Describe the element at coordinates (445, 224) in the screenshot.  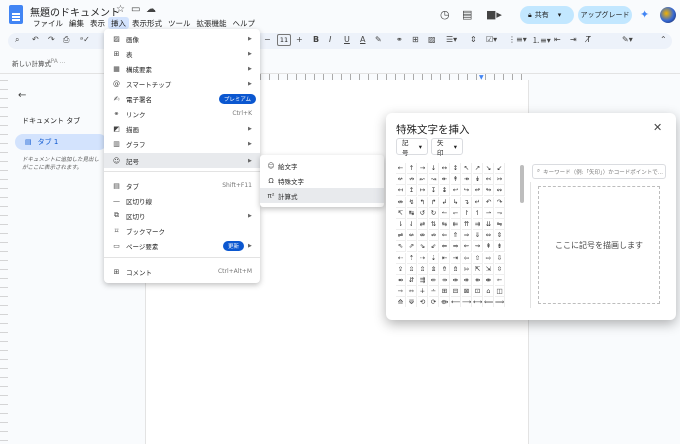
I see `symbol-cell: ⇆` at that location.